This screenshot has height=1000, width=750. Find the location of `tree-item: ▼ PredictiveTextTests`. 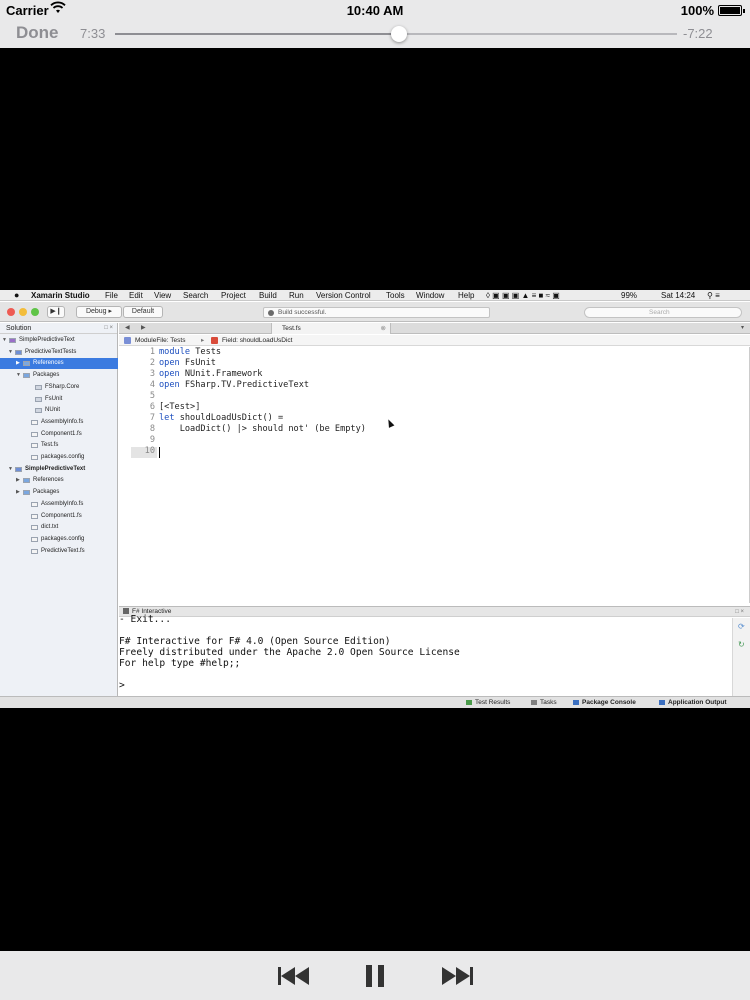

tree-item: ▼ PredictiveTextTests is located at coordinates (59, 352).